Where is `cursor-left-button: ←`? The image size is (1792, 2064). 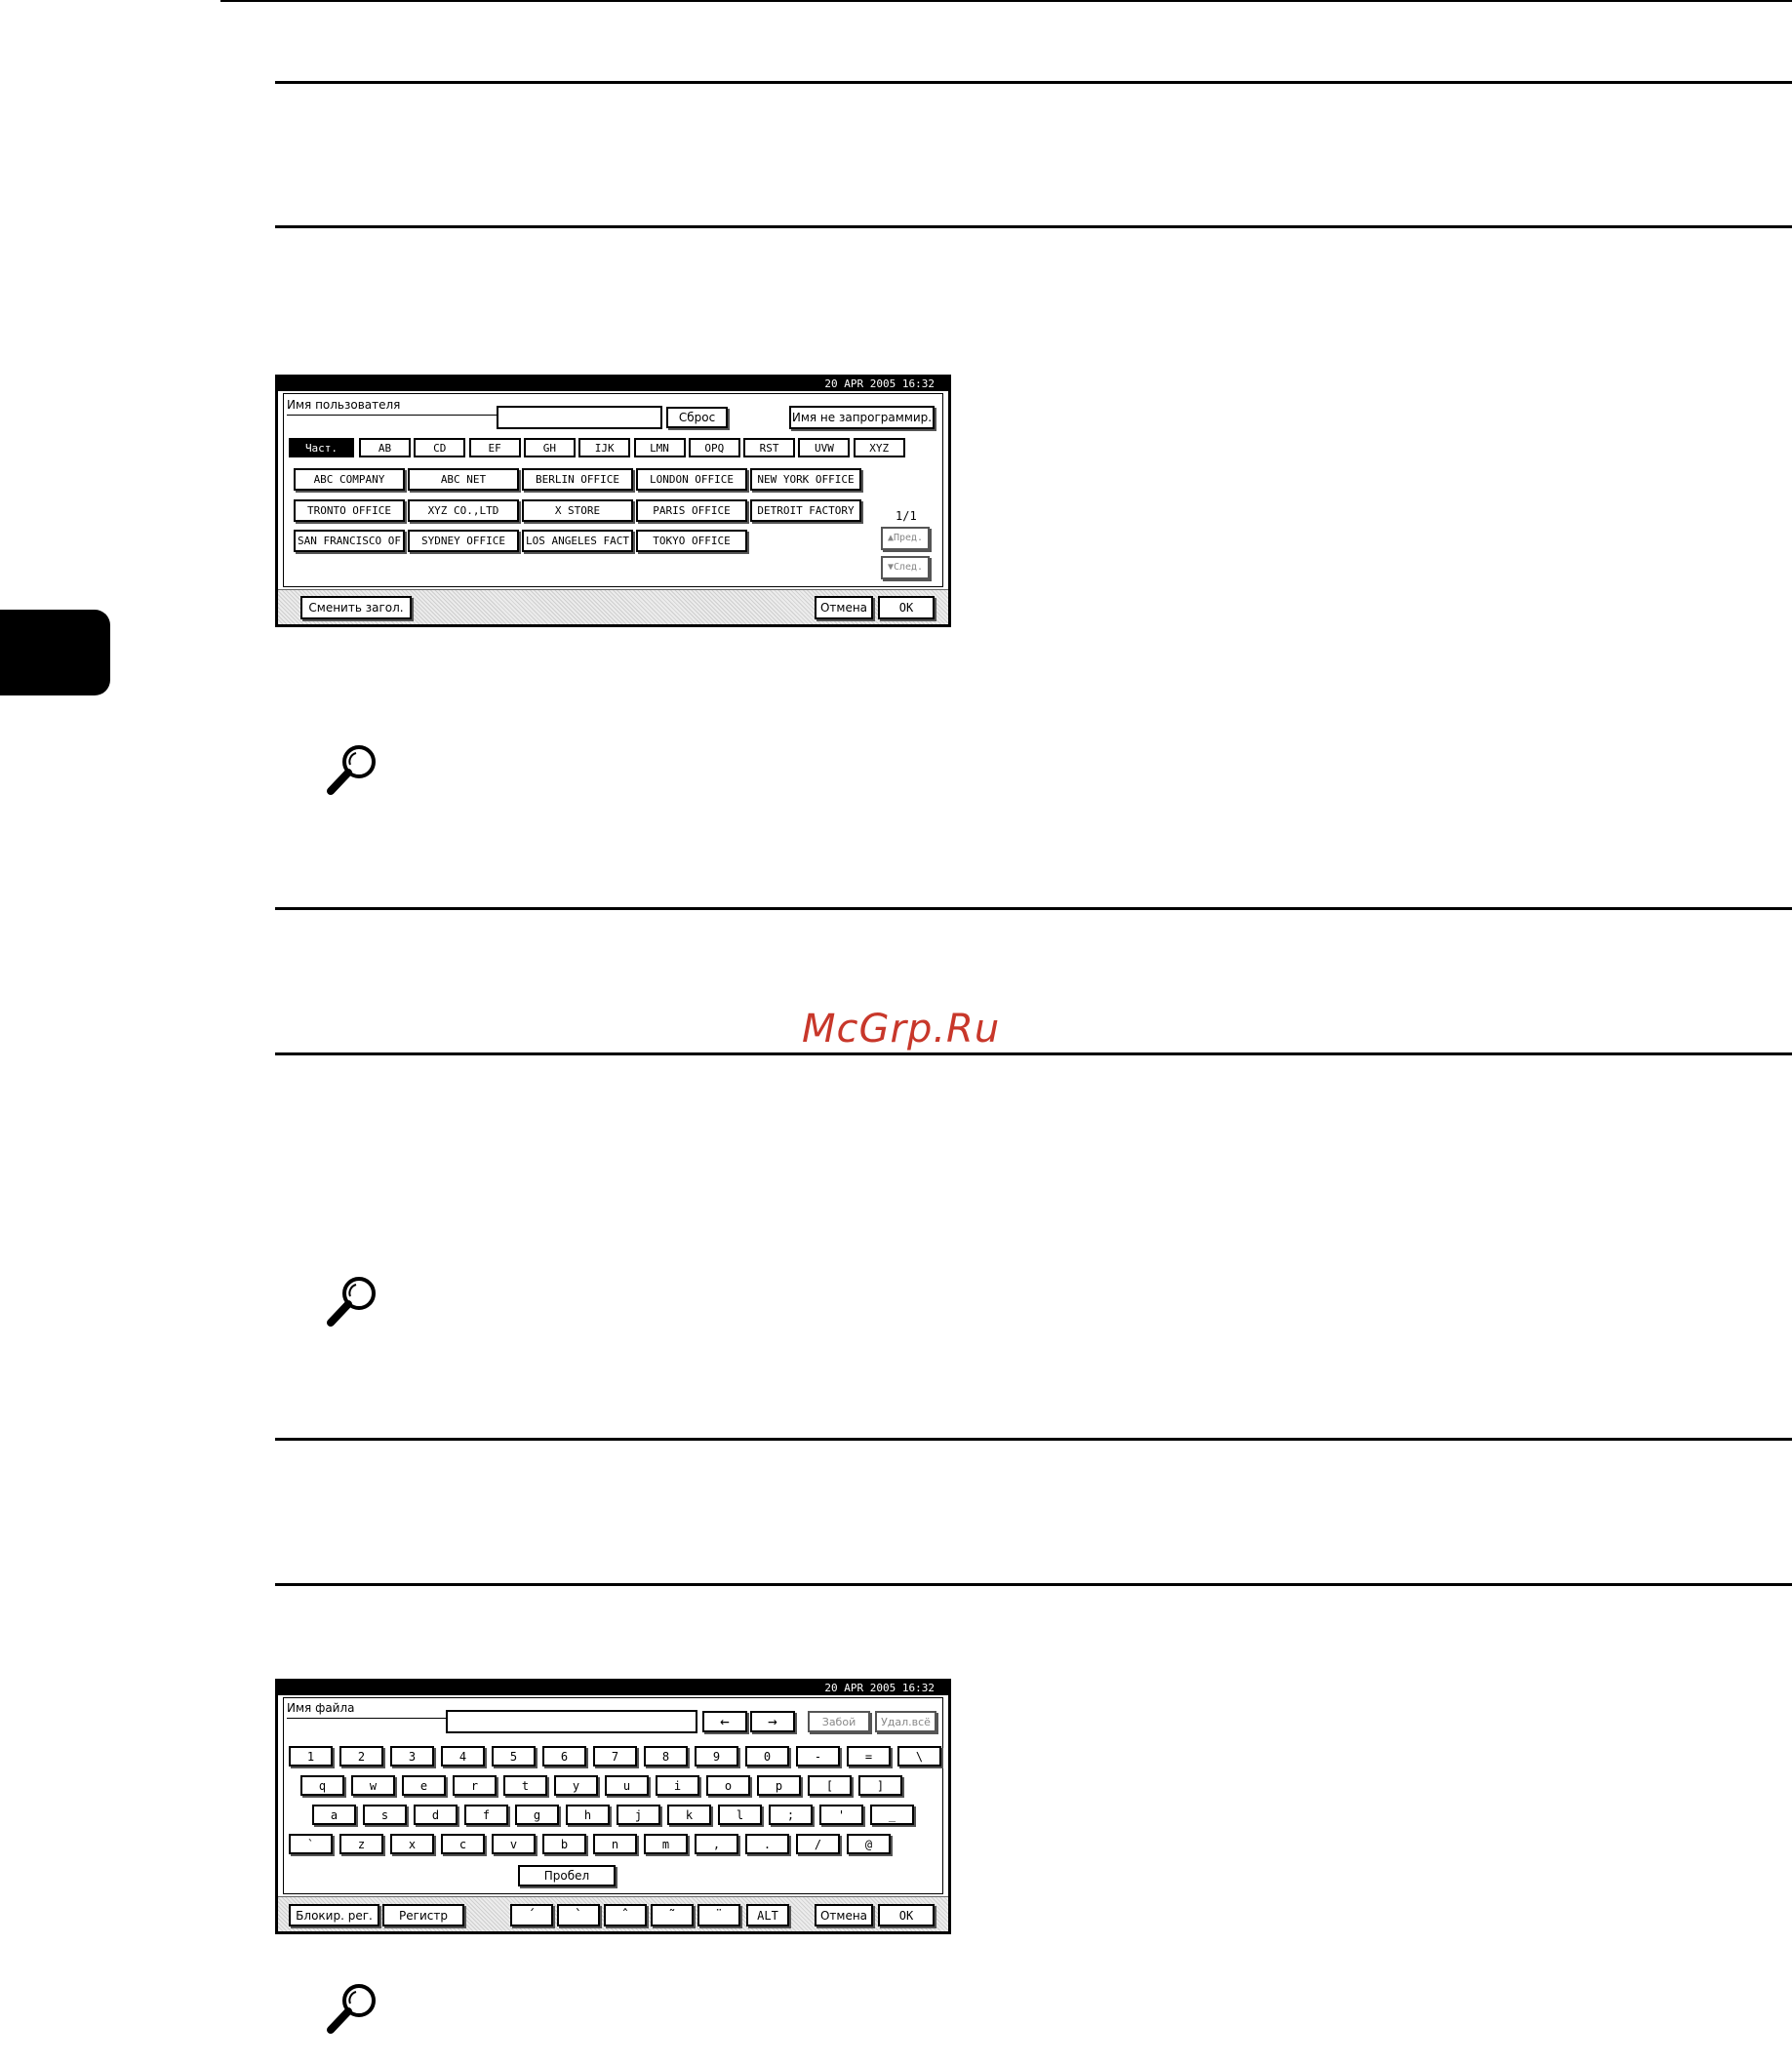
cursor-left-button: ← is located at coordinates (724, 1721).